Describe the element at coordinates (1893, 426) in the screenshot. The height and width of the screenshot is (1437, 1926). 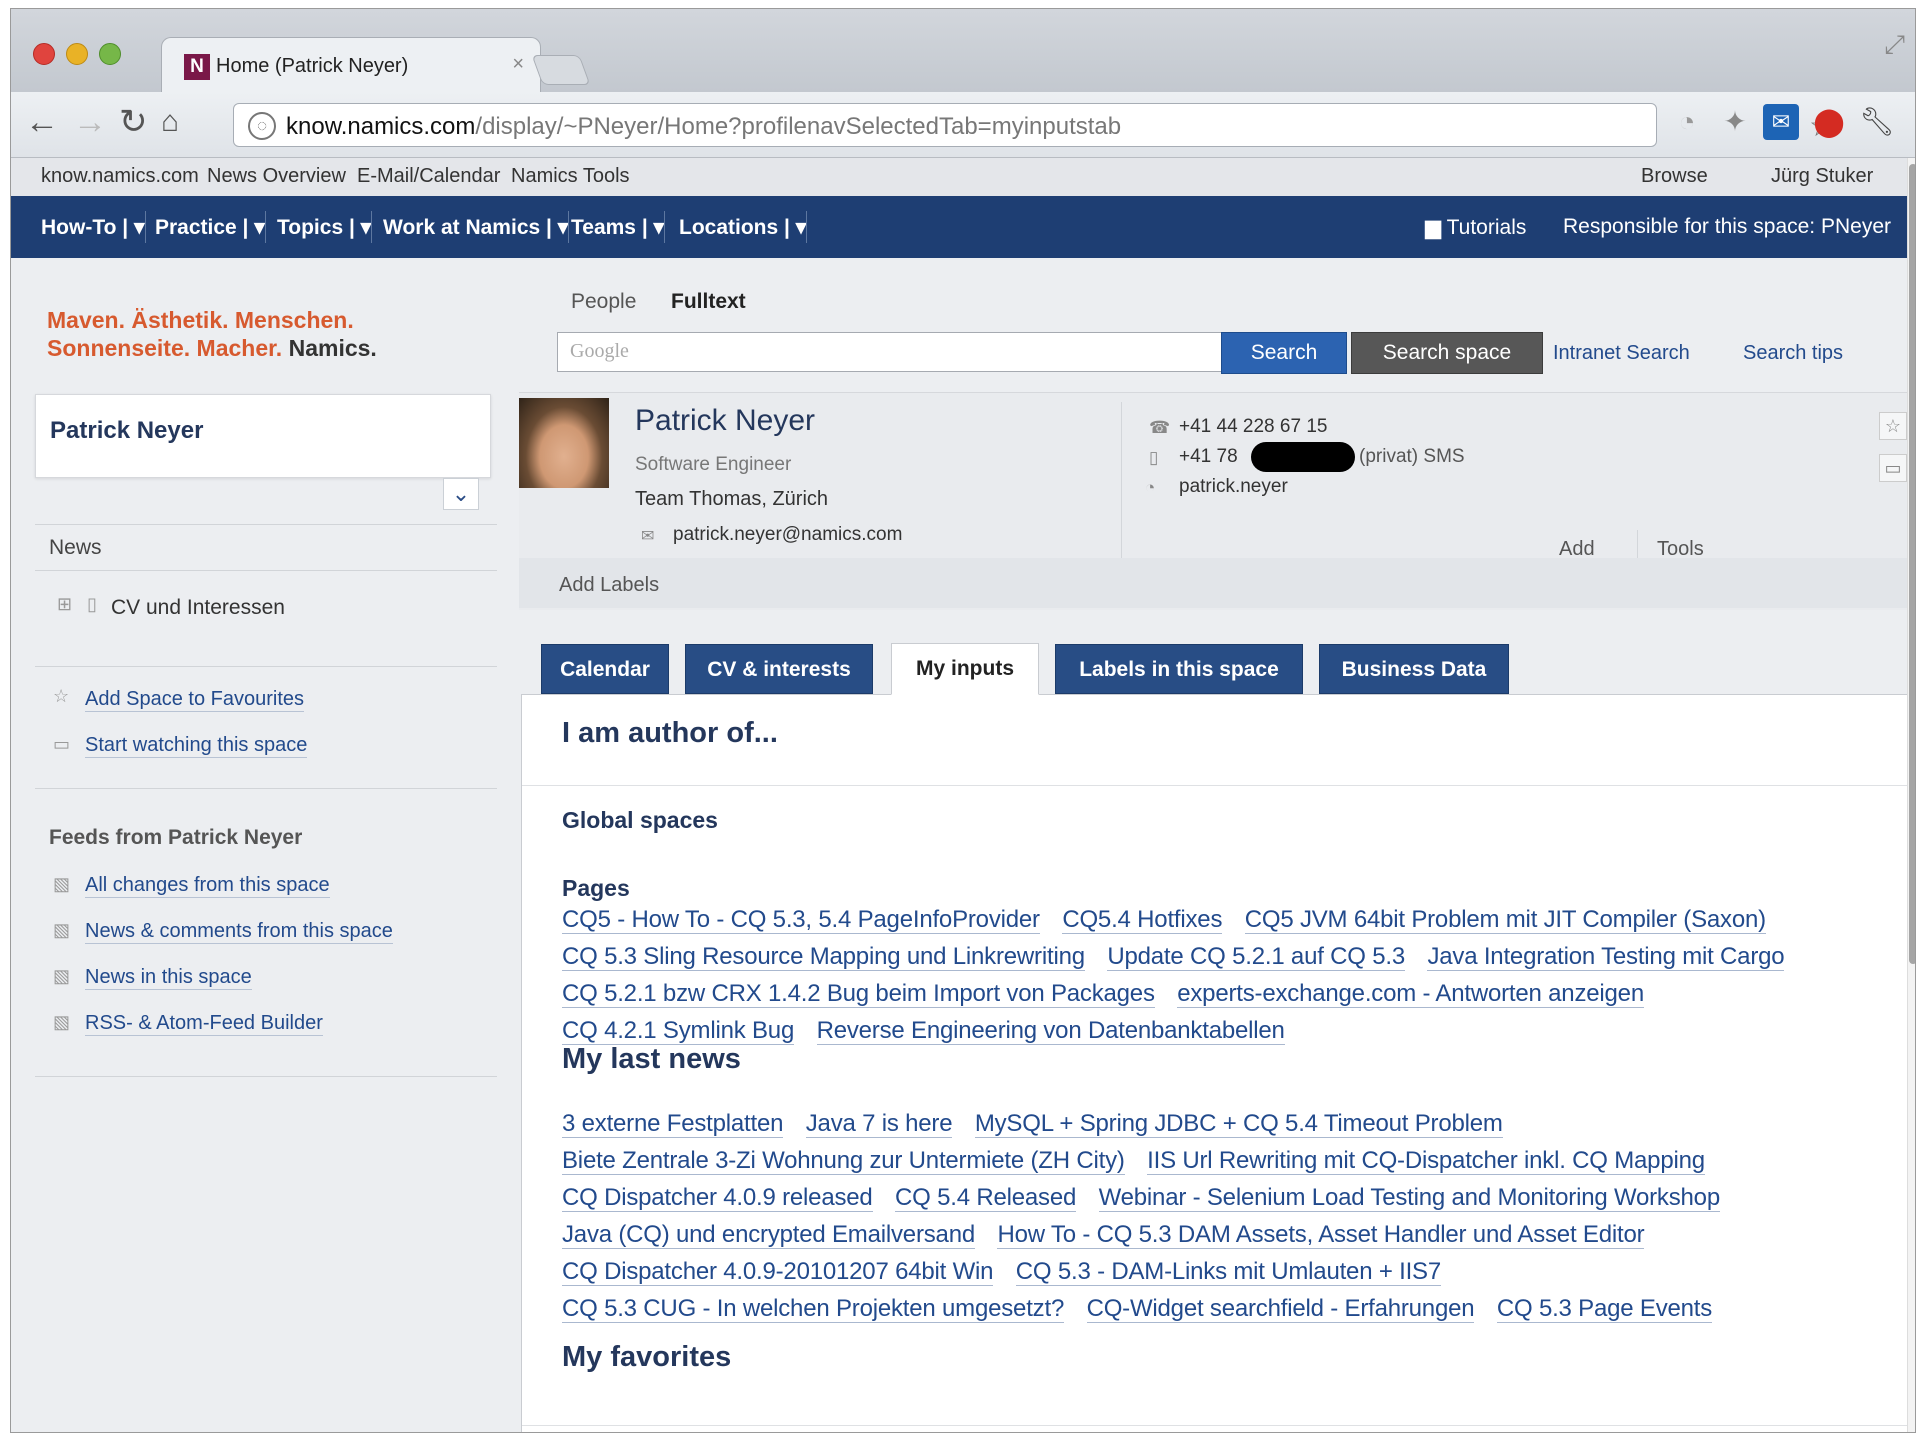
I see `favourite-icon: ☆` at that location.